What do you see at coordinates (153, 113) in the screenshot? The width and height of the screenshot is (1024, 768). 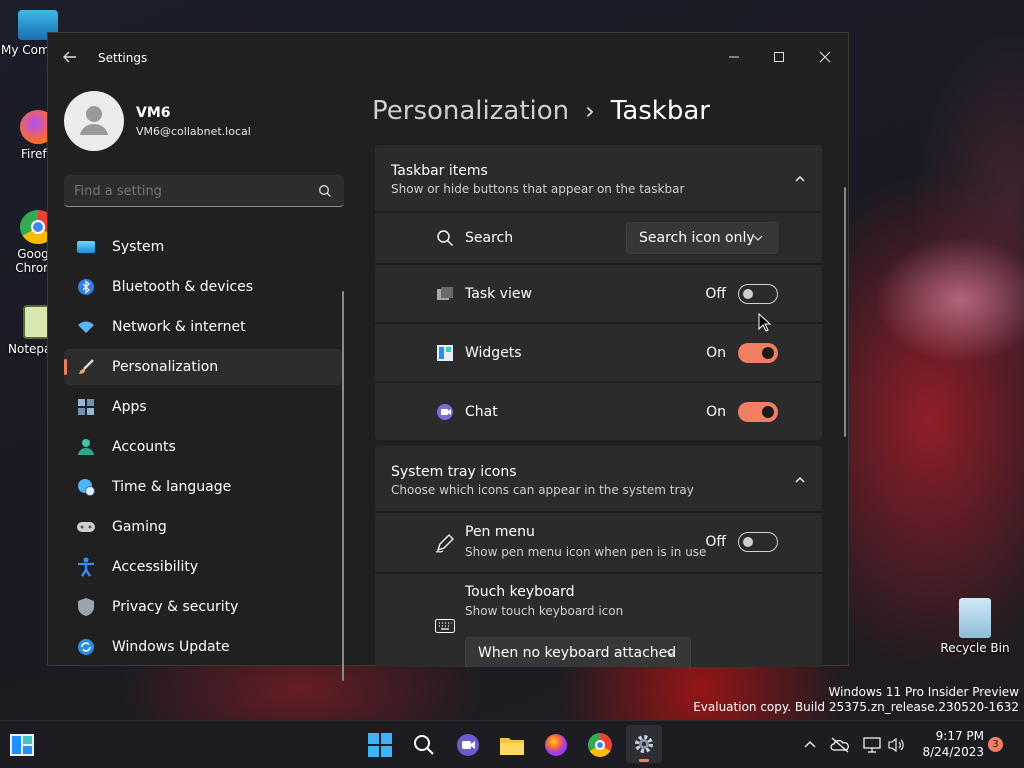 I see `user-name: VM6` at bounding box center [153, 113].